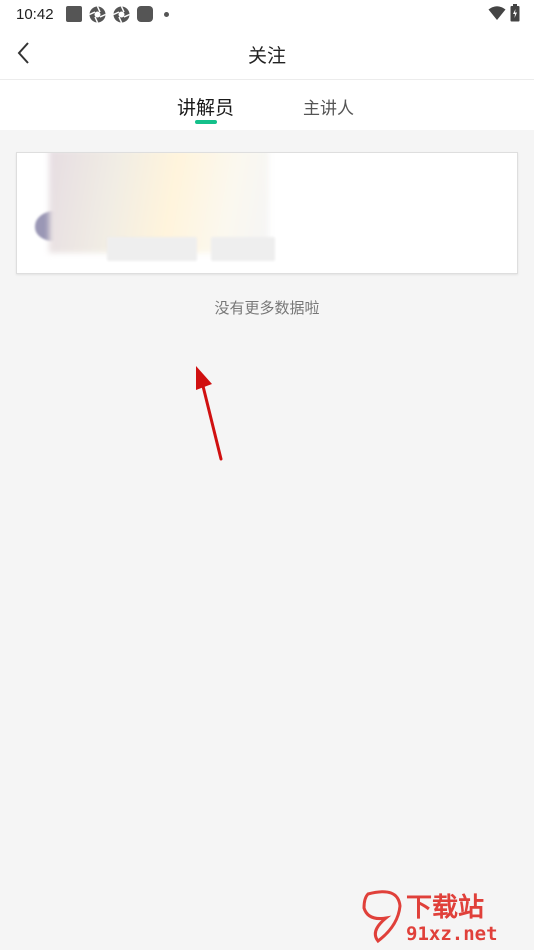  I want to click on battery-icon, so click(515, 13).